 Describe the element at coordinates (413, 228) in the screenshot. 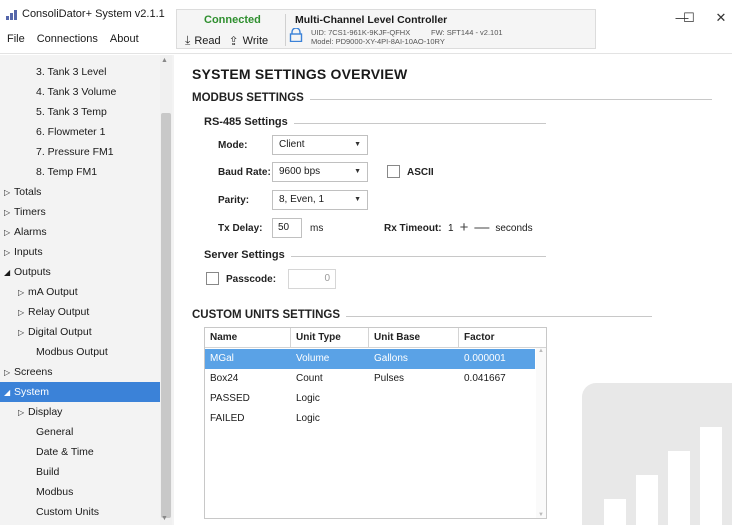

I see `rxtimeout-label: Rx Timeout:` at that location.